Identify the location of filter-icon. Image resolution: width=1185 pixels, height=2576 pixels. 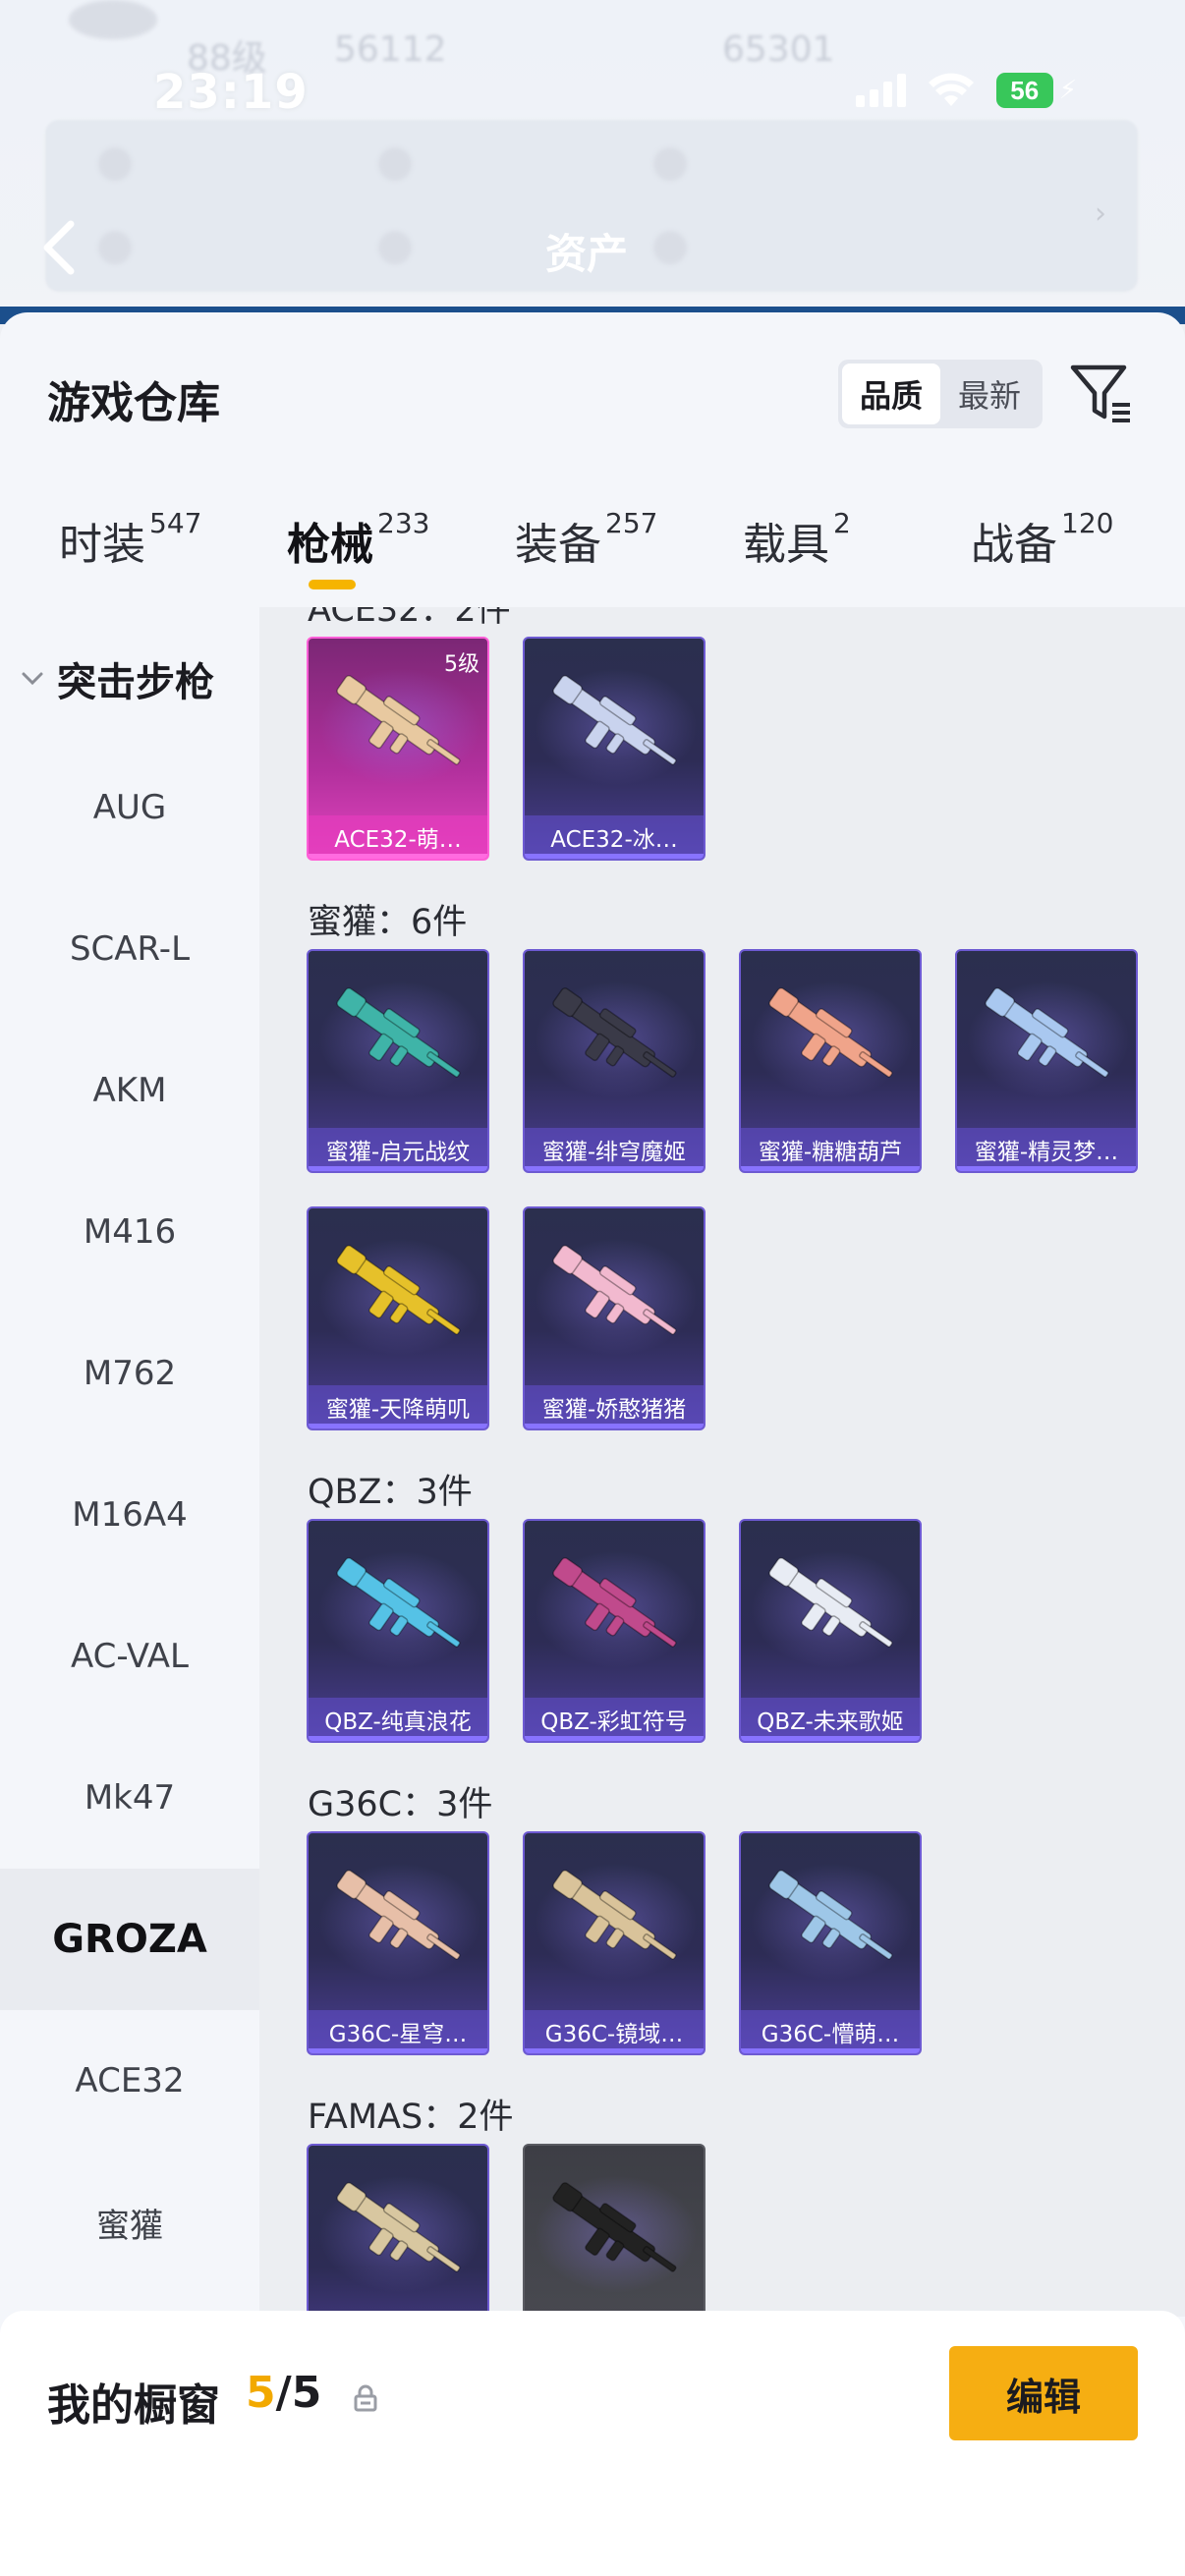
(1102, 394).